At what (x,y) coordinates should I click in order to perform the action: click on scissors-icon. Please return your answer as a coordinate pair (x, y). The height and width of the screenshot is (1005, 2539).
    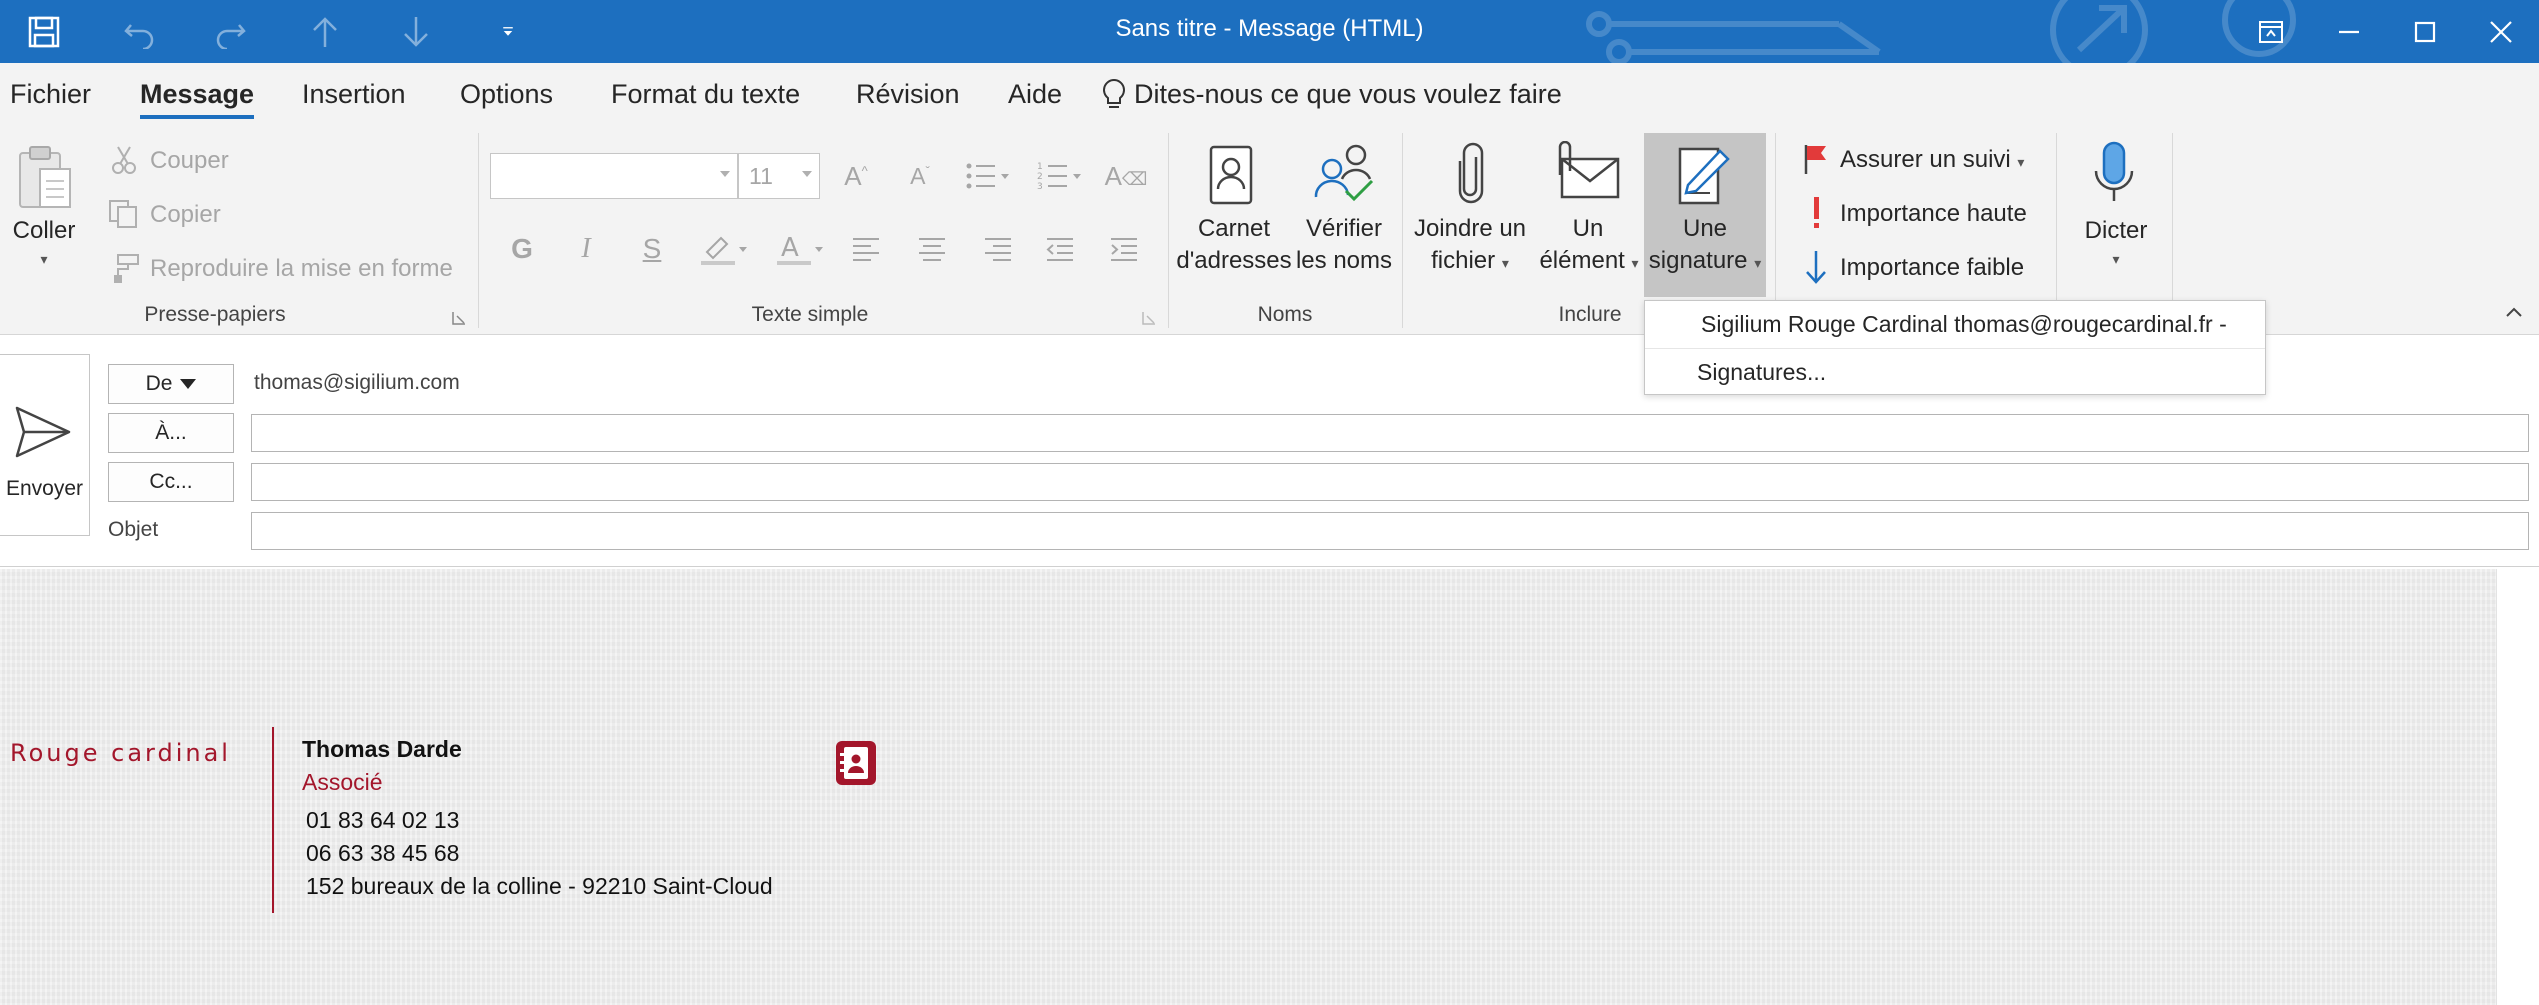
    Looking at the image, I should click on (124, 160).